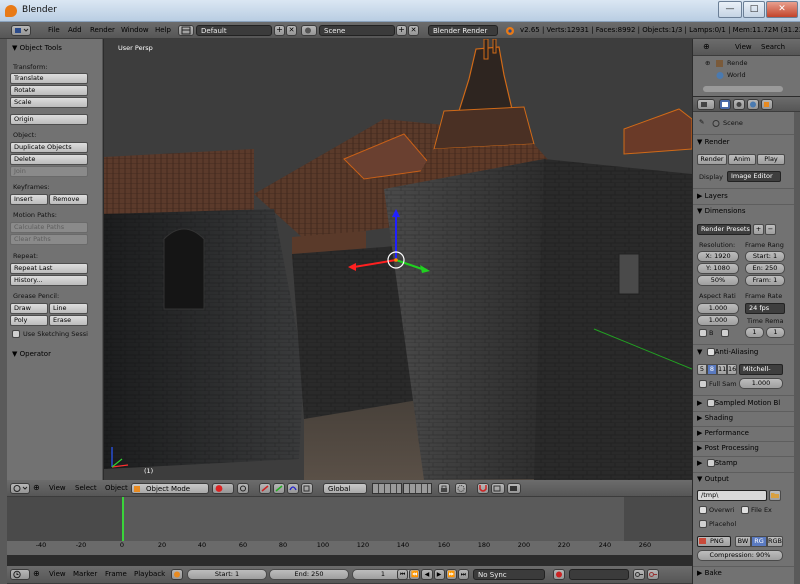 This screenshot has width=800, height=584. What do you see at coordinates (743, 541) in the screenshot?
I see `color-mode-bw: BW` at bounding box center [743, 541].